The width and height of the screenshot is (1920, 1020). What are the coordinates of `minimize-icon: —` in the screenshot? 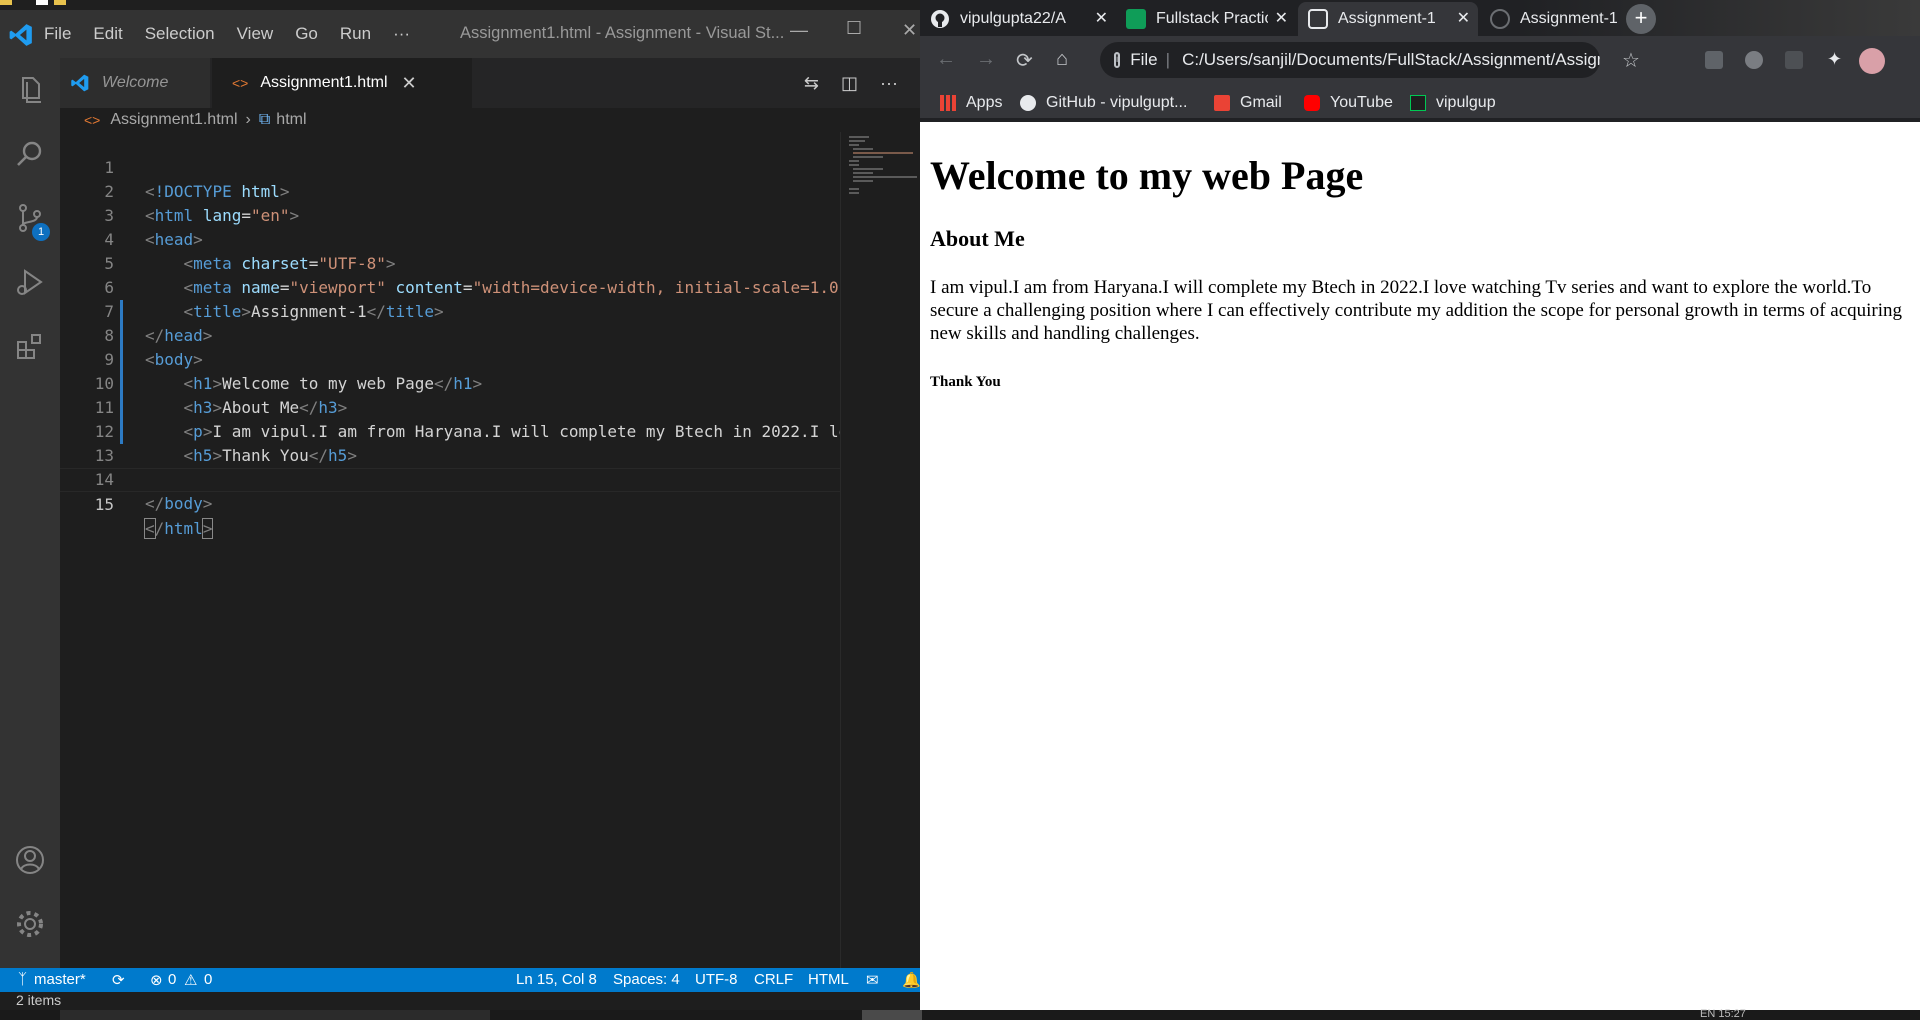 It's located at (799, 30).